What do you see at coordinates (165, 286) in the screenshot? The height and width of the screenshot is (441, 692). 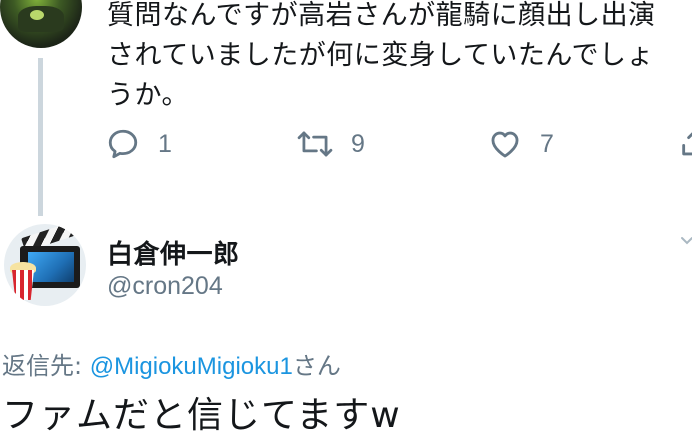 I see `reply-author-handle: @cron204` at bounding box center [165, 286].